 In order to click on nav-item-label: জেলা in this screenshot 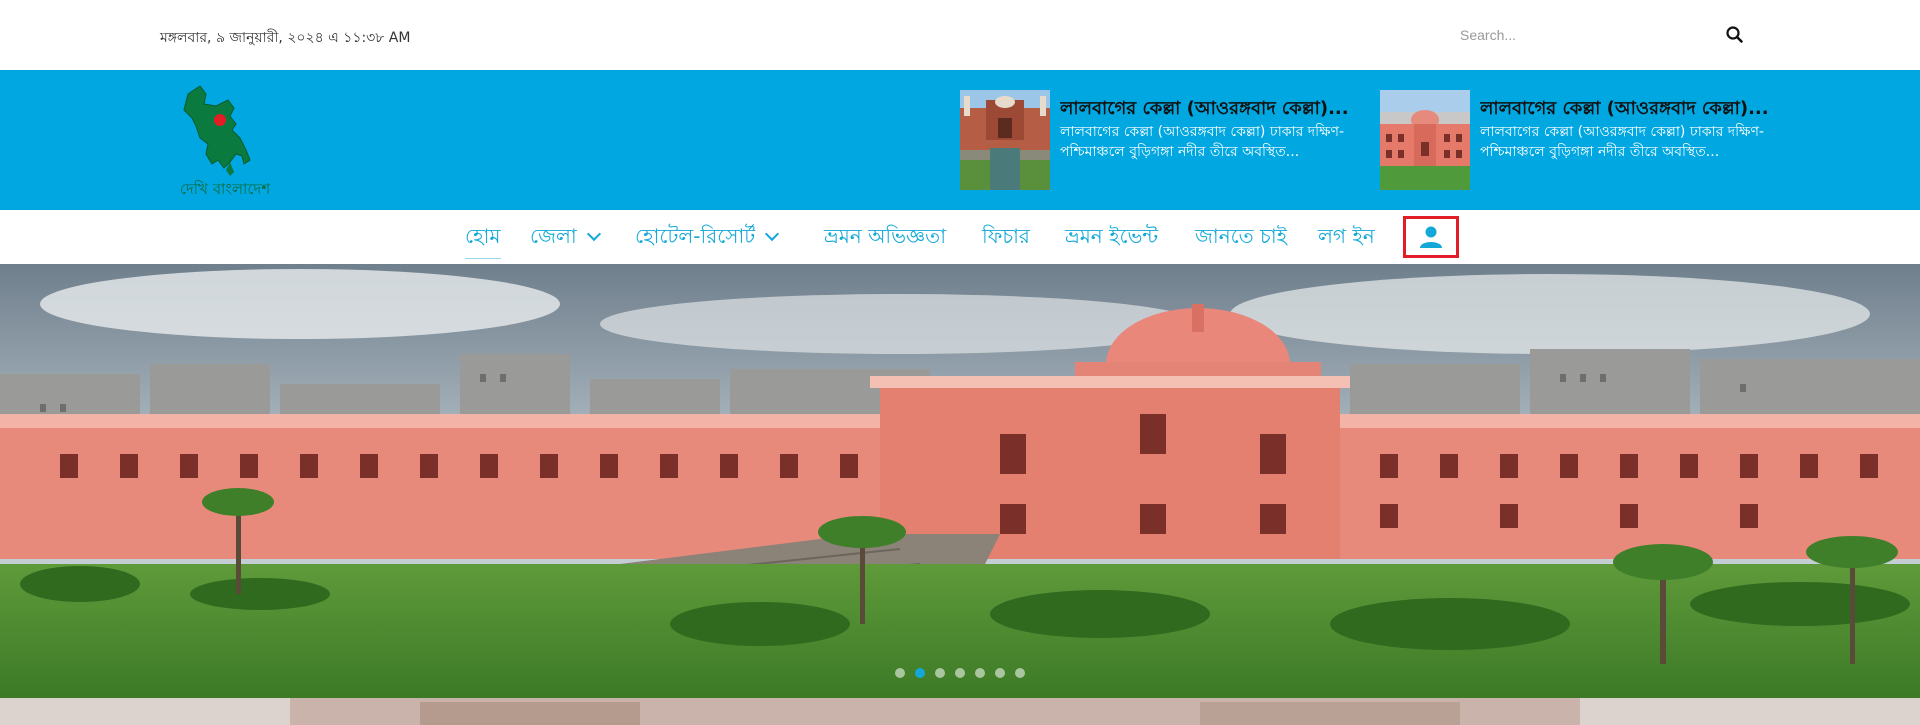, I will do `click(553, 236)`.